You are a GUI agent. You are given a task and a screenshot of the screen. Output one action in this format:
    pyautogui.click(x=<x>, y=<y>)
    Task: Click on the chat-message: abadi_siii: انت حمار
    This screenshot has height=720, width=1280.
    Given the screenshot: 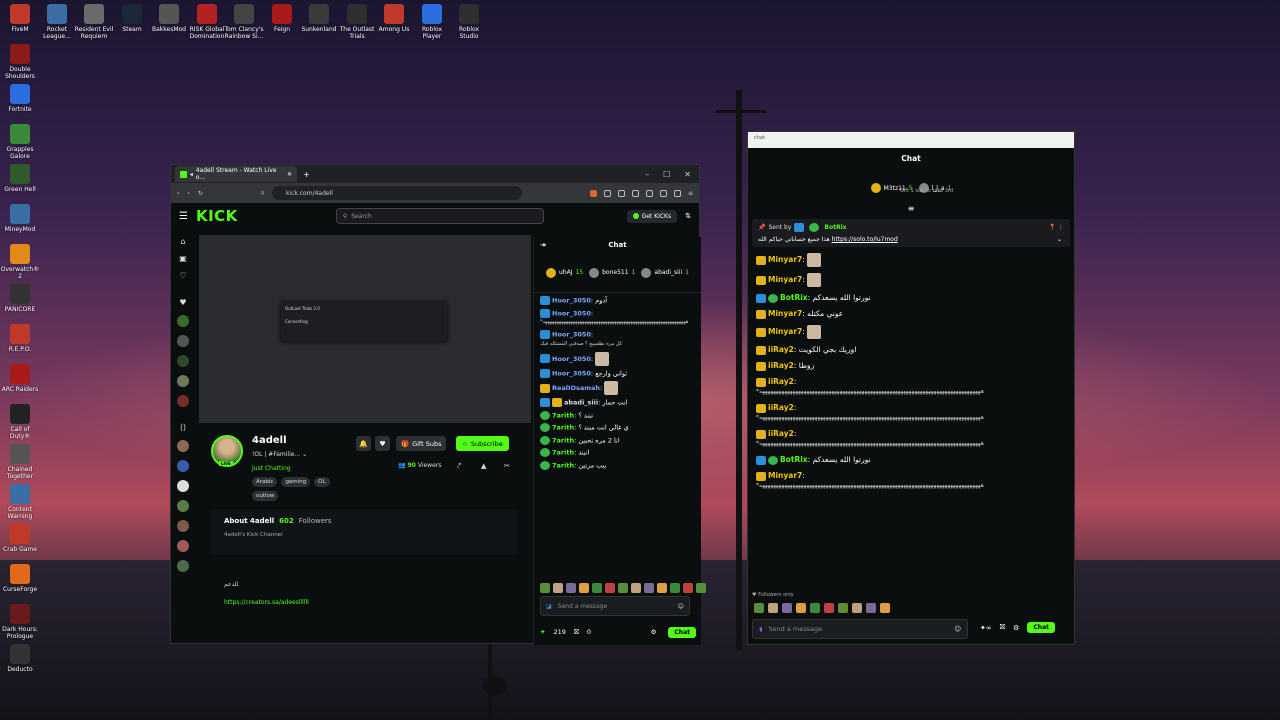 What is the action you would take?
    pyautogui.click(x=617, y=403)
    